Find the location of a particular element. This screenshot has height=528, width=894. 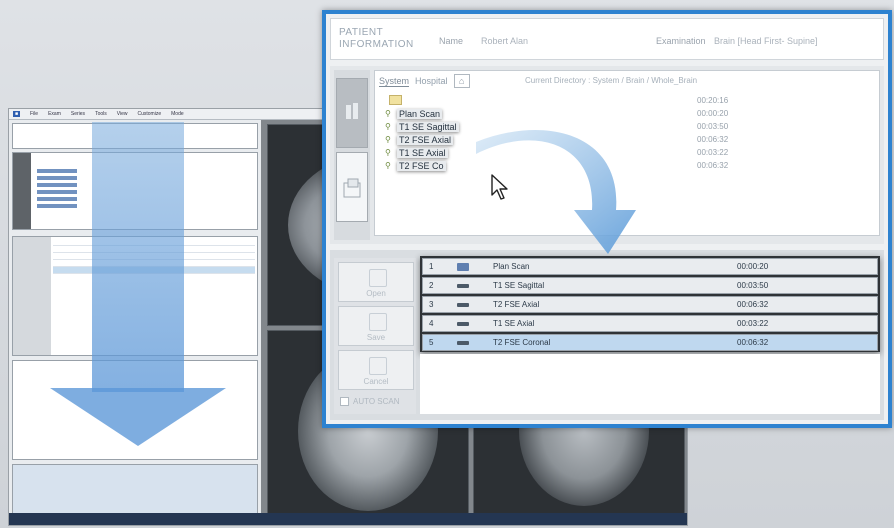

background-menu-item: File is located at coordinates (34, 114).